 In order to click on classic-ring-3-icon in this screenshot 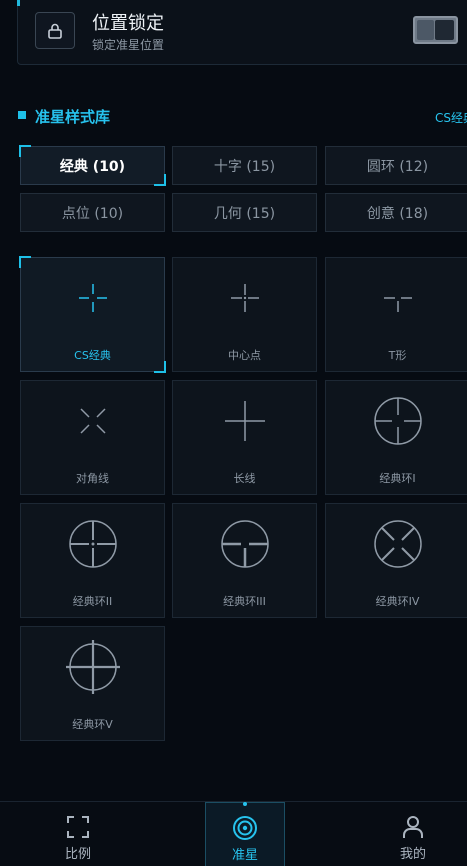, I will do `click(244, 544)`.